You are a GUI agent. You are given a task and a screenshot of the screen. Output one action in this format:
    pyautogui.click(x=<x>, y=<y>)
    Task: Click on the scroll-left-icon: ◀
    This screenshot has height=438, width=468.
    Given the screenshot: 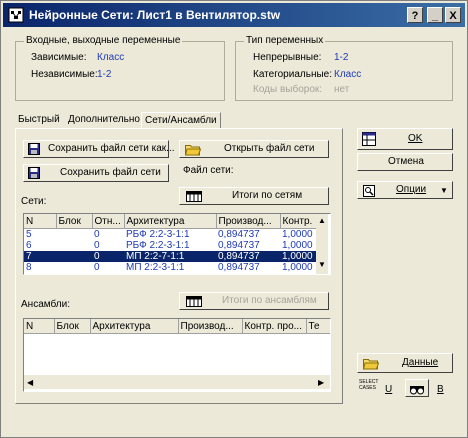 What is the action you would take?
    pyautogui.click(x=30, y=382)
    